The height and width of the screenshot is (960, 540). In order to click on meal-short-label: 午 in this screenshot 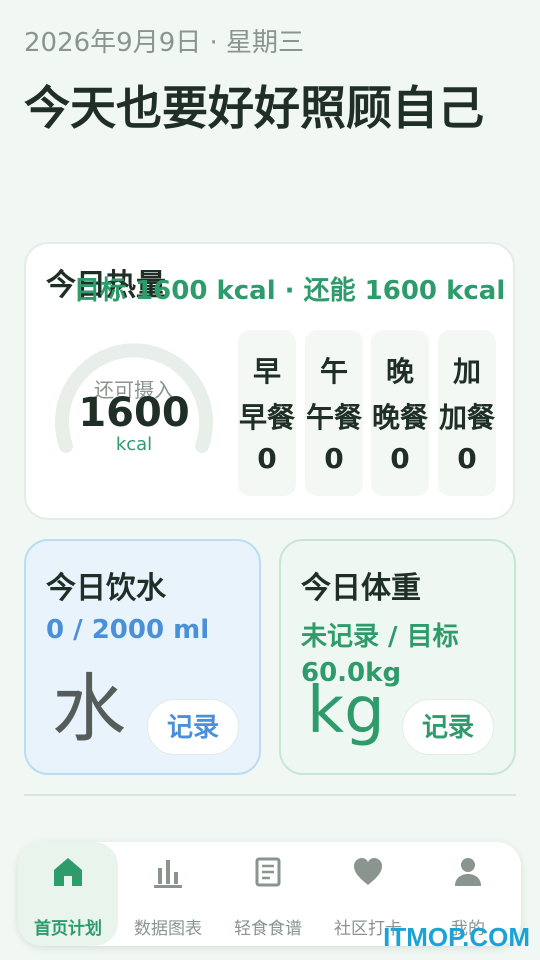, I will do `click(333, 371)`.